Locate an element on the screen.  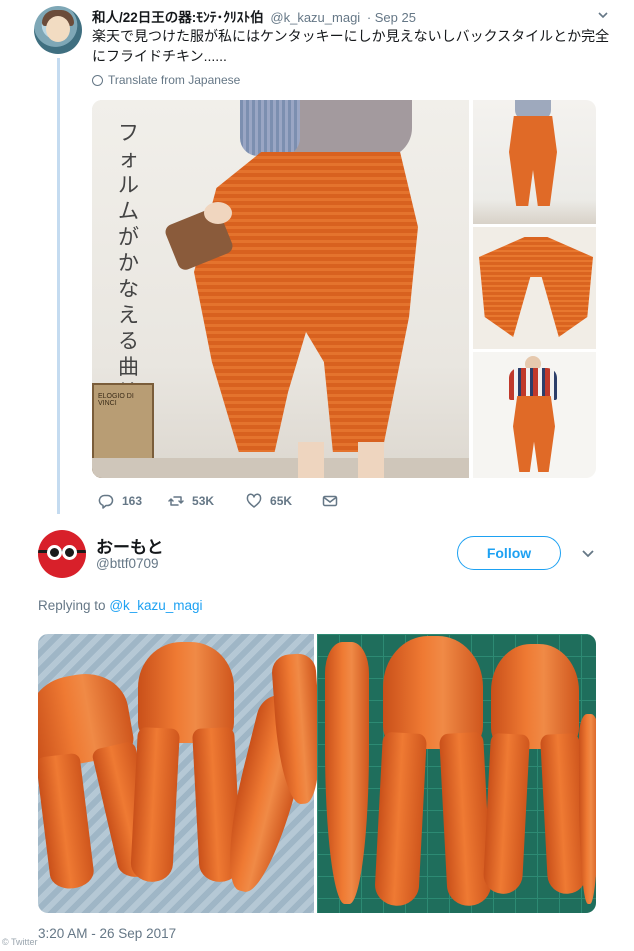
photo-scarf is located at coordinates (270, 128).